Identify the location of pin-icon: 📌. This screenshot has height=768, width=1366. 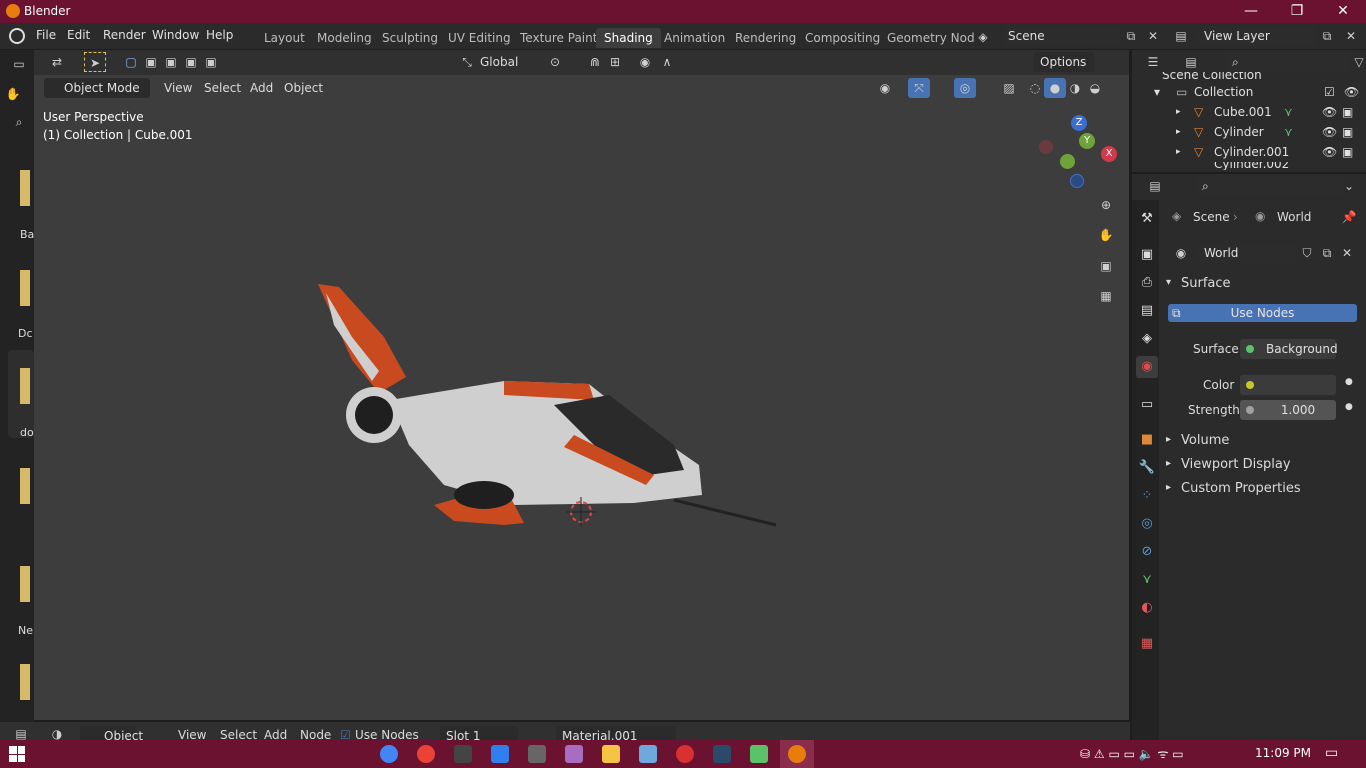
(1349, 217).